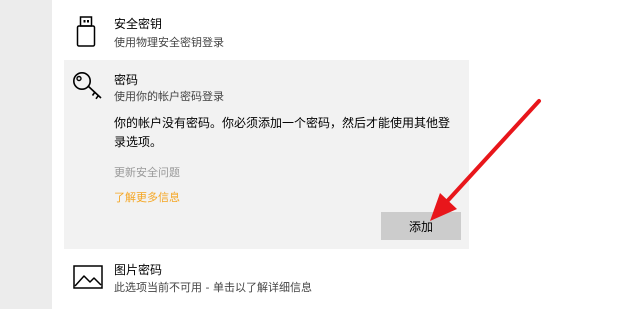 This screenshot has height=309, width=620. I want to click on security-key-option: 安全密钥 使用物理安全密钥登录, so click(266, 28).